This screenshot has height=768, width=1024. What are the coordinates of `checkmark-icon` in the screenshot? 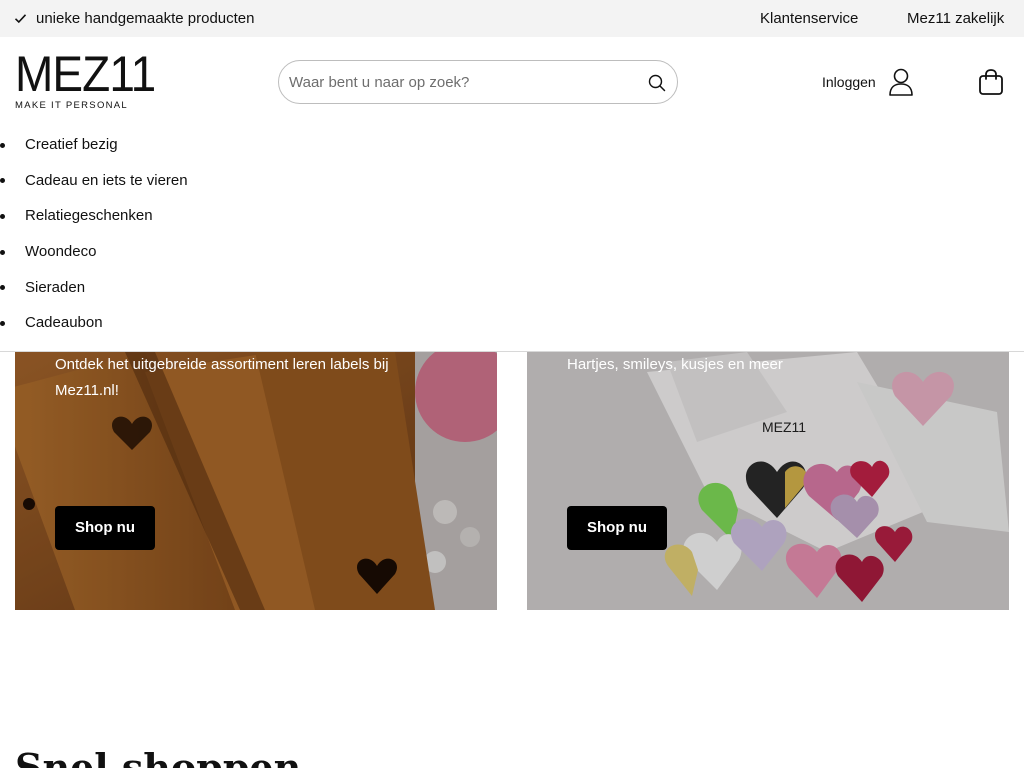 It's located at (20, 19).